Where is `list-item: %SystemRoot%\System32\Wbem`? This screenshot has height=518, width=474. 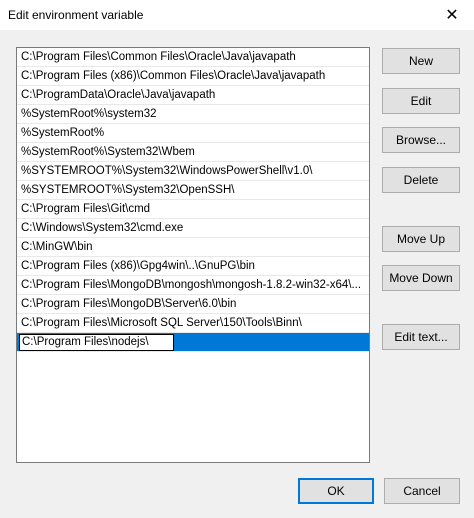
list-item: %SystemRoot%\System32\Wbem is located at coordinates (193, 152).